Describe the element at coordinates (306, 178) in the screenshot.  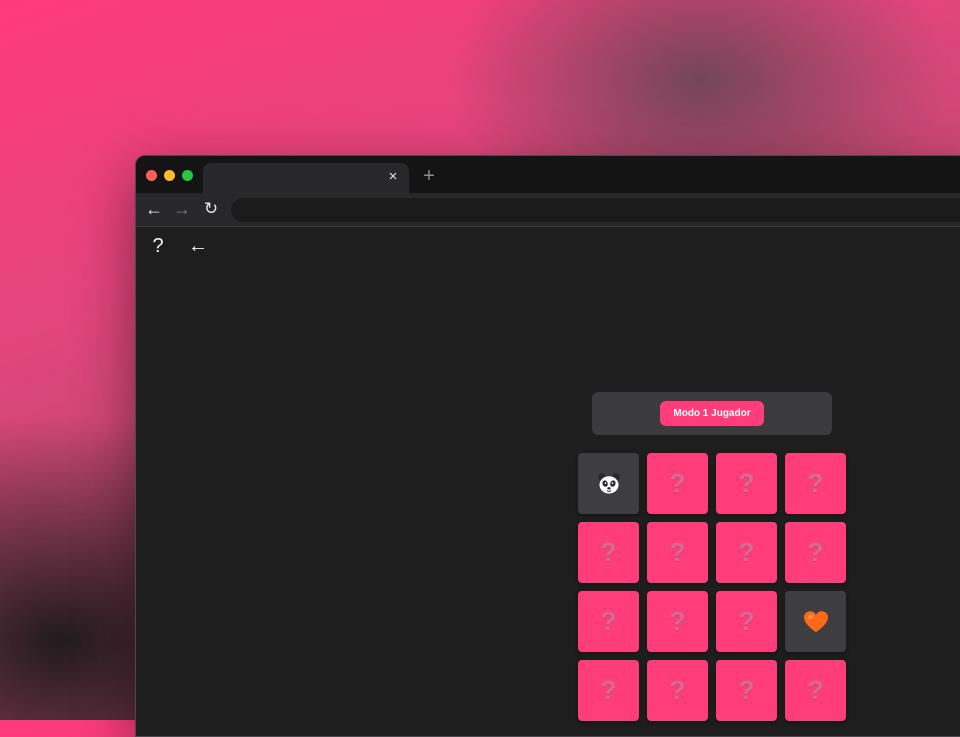
I see `browser-tab: ×` at that location.